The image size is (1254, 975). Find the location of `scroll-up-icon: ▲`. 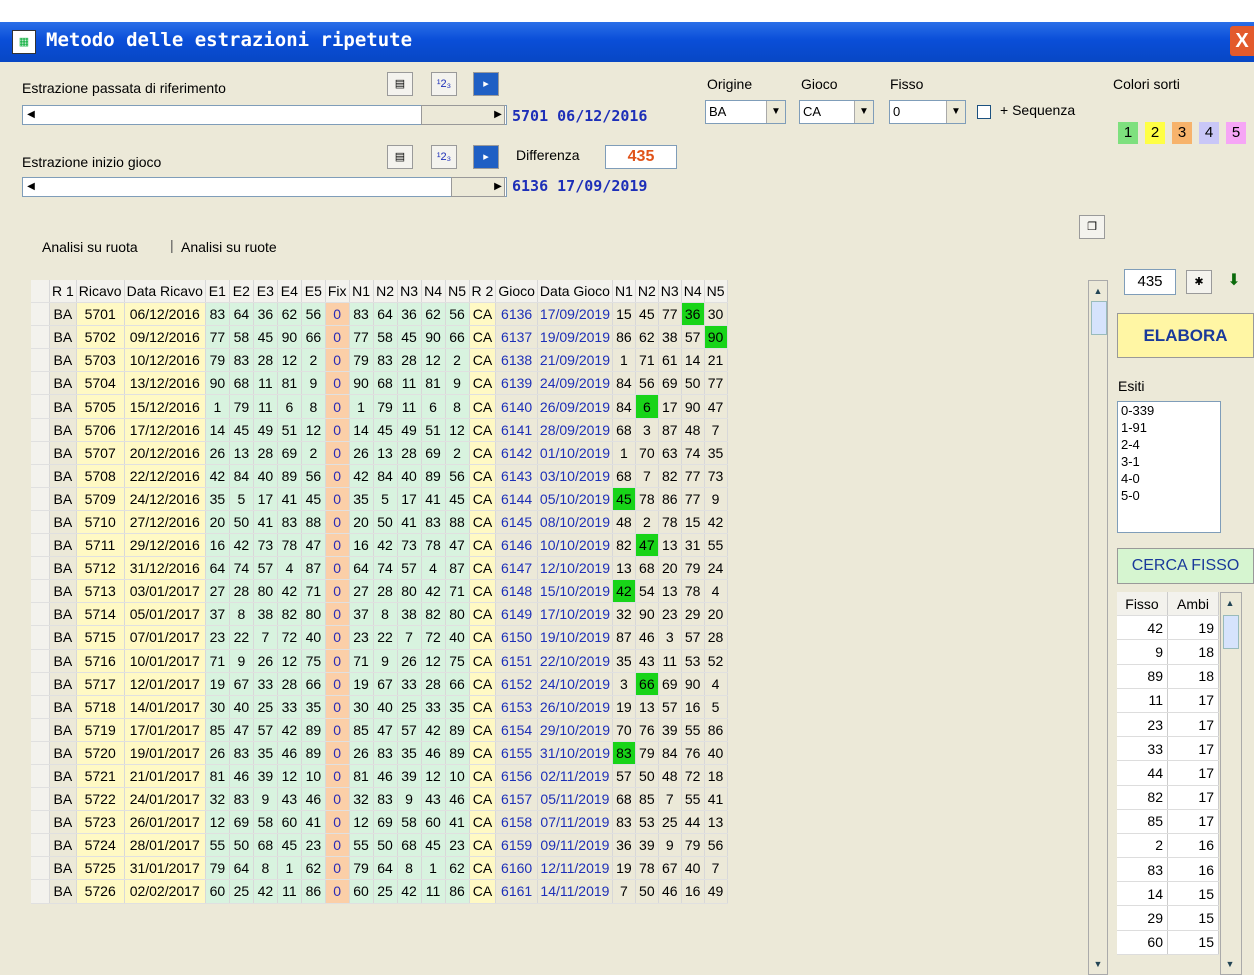

scroll-up-icon: ▲ is located at coordinates (1098, 291).